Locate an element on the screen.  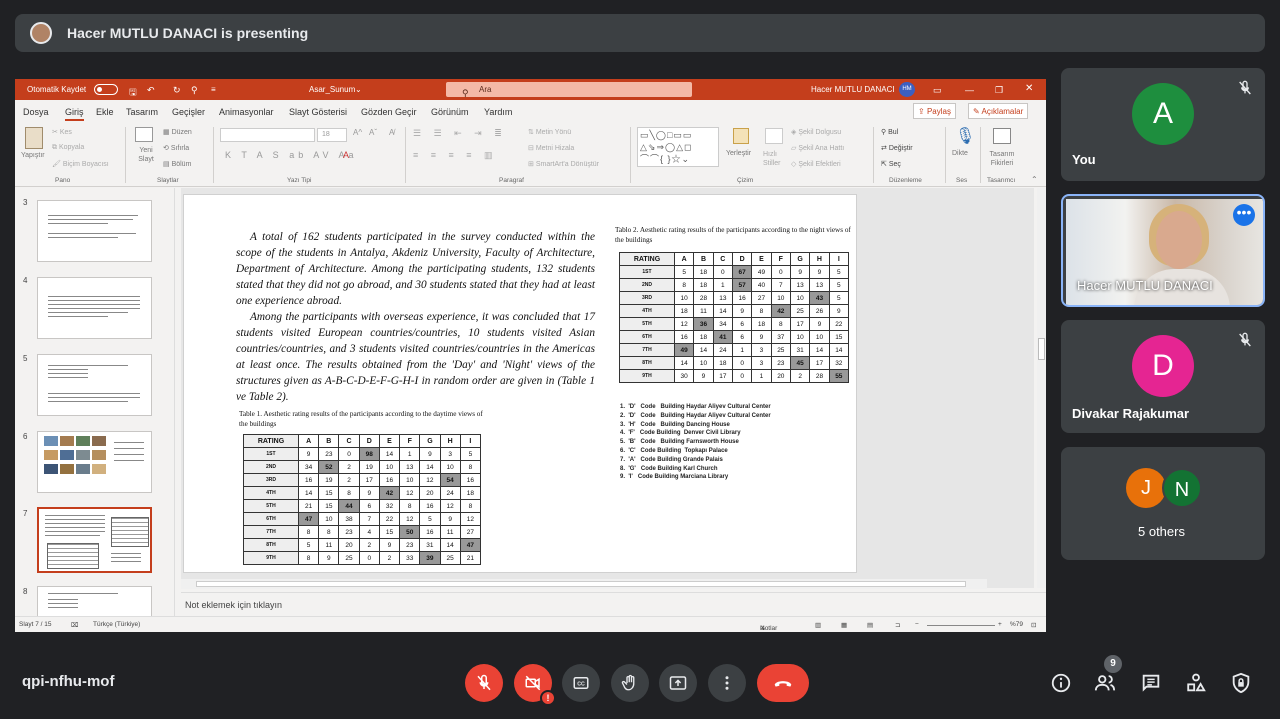
participant-tile-others: J N 5 others is located at coordinates (1163, 503).